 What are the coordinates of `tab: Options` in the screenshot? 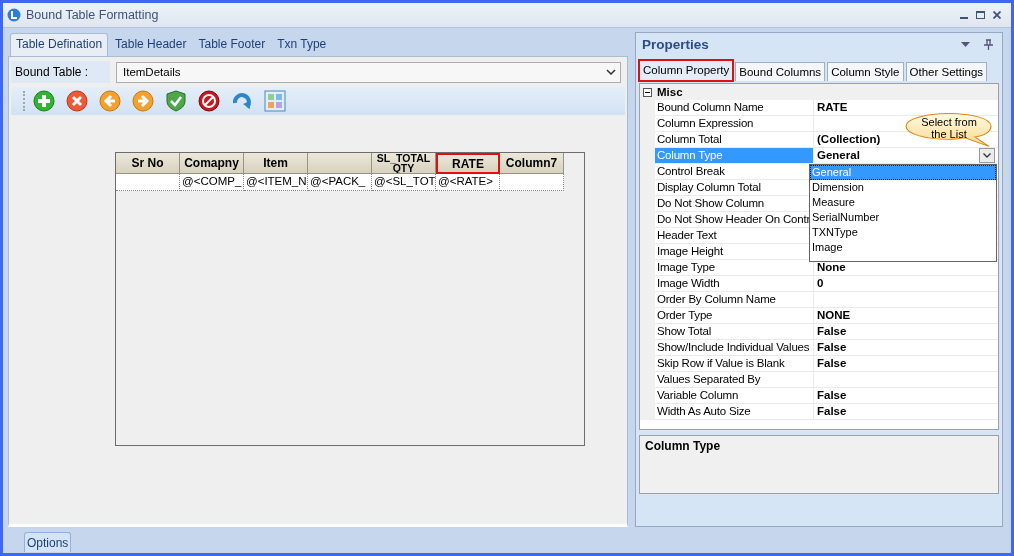 It's located at (48, 542).